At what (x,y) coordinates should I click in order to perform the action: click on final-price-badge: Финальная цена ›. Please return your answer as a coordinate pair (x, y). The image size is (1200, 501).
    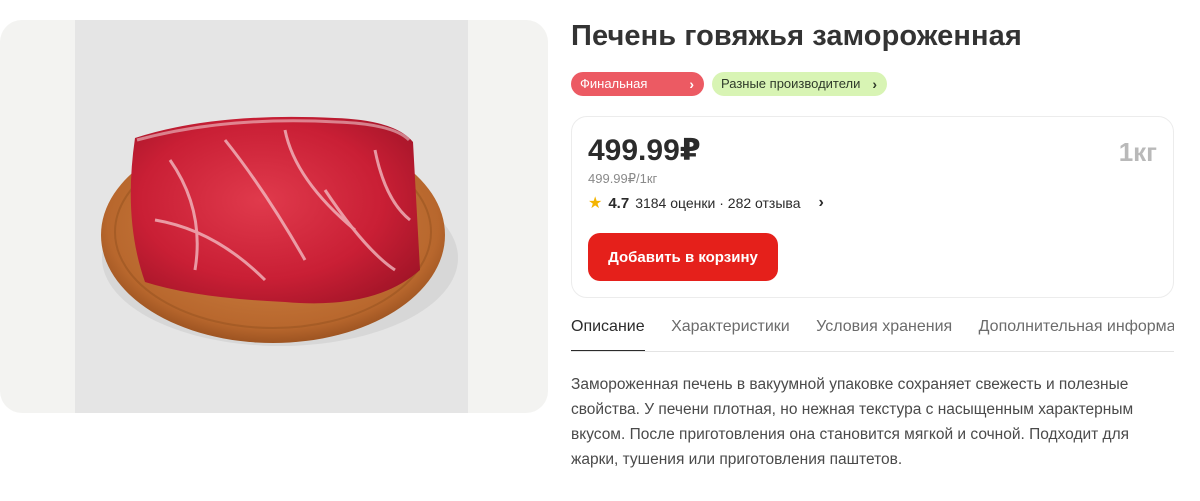
    Looking at the image, I should click on (637, 93).